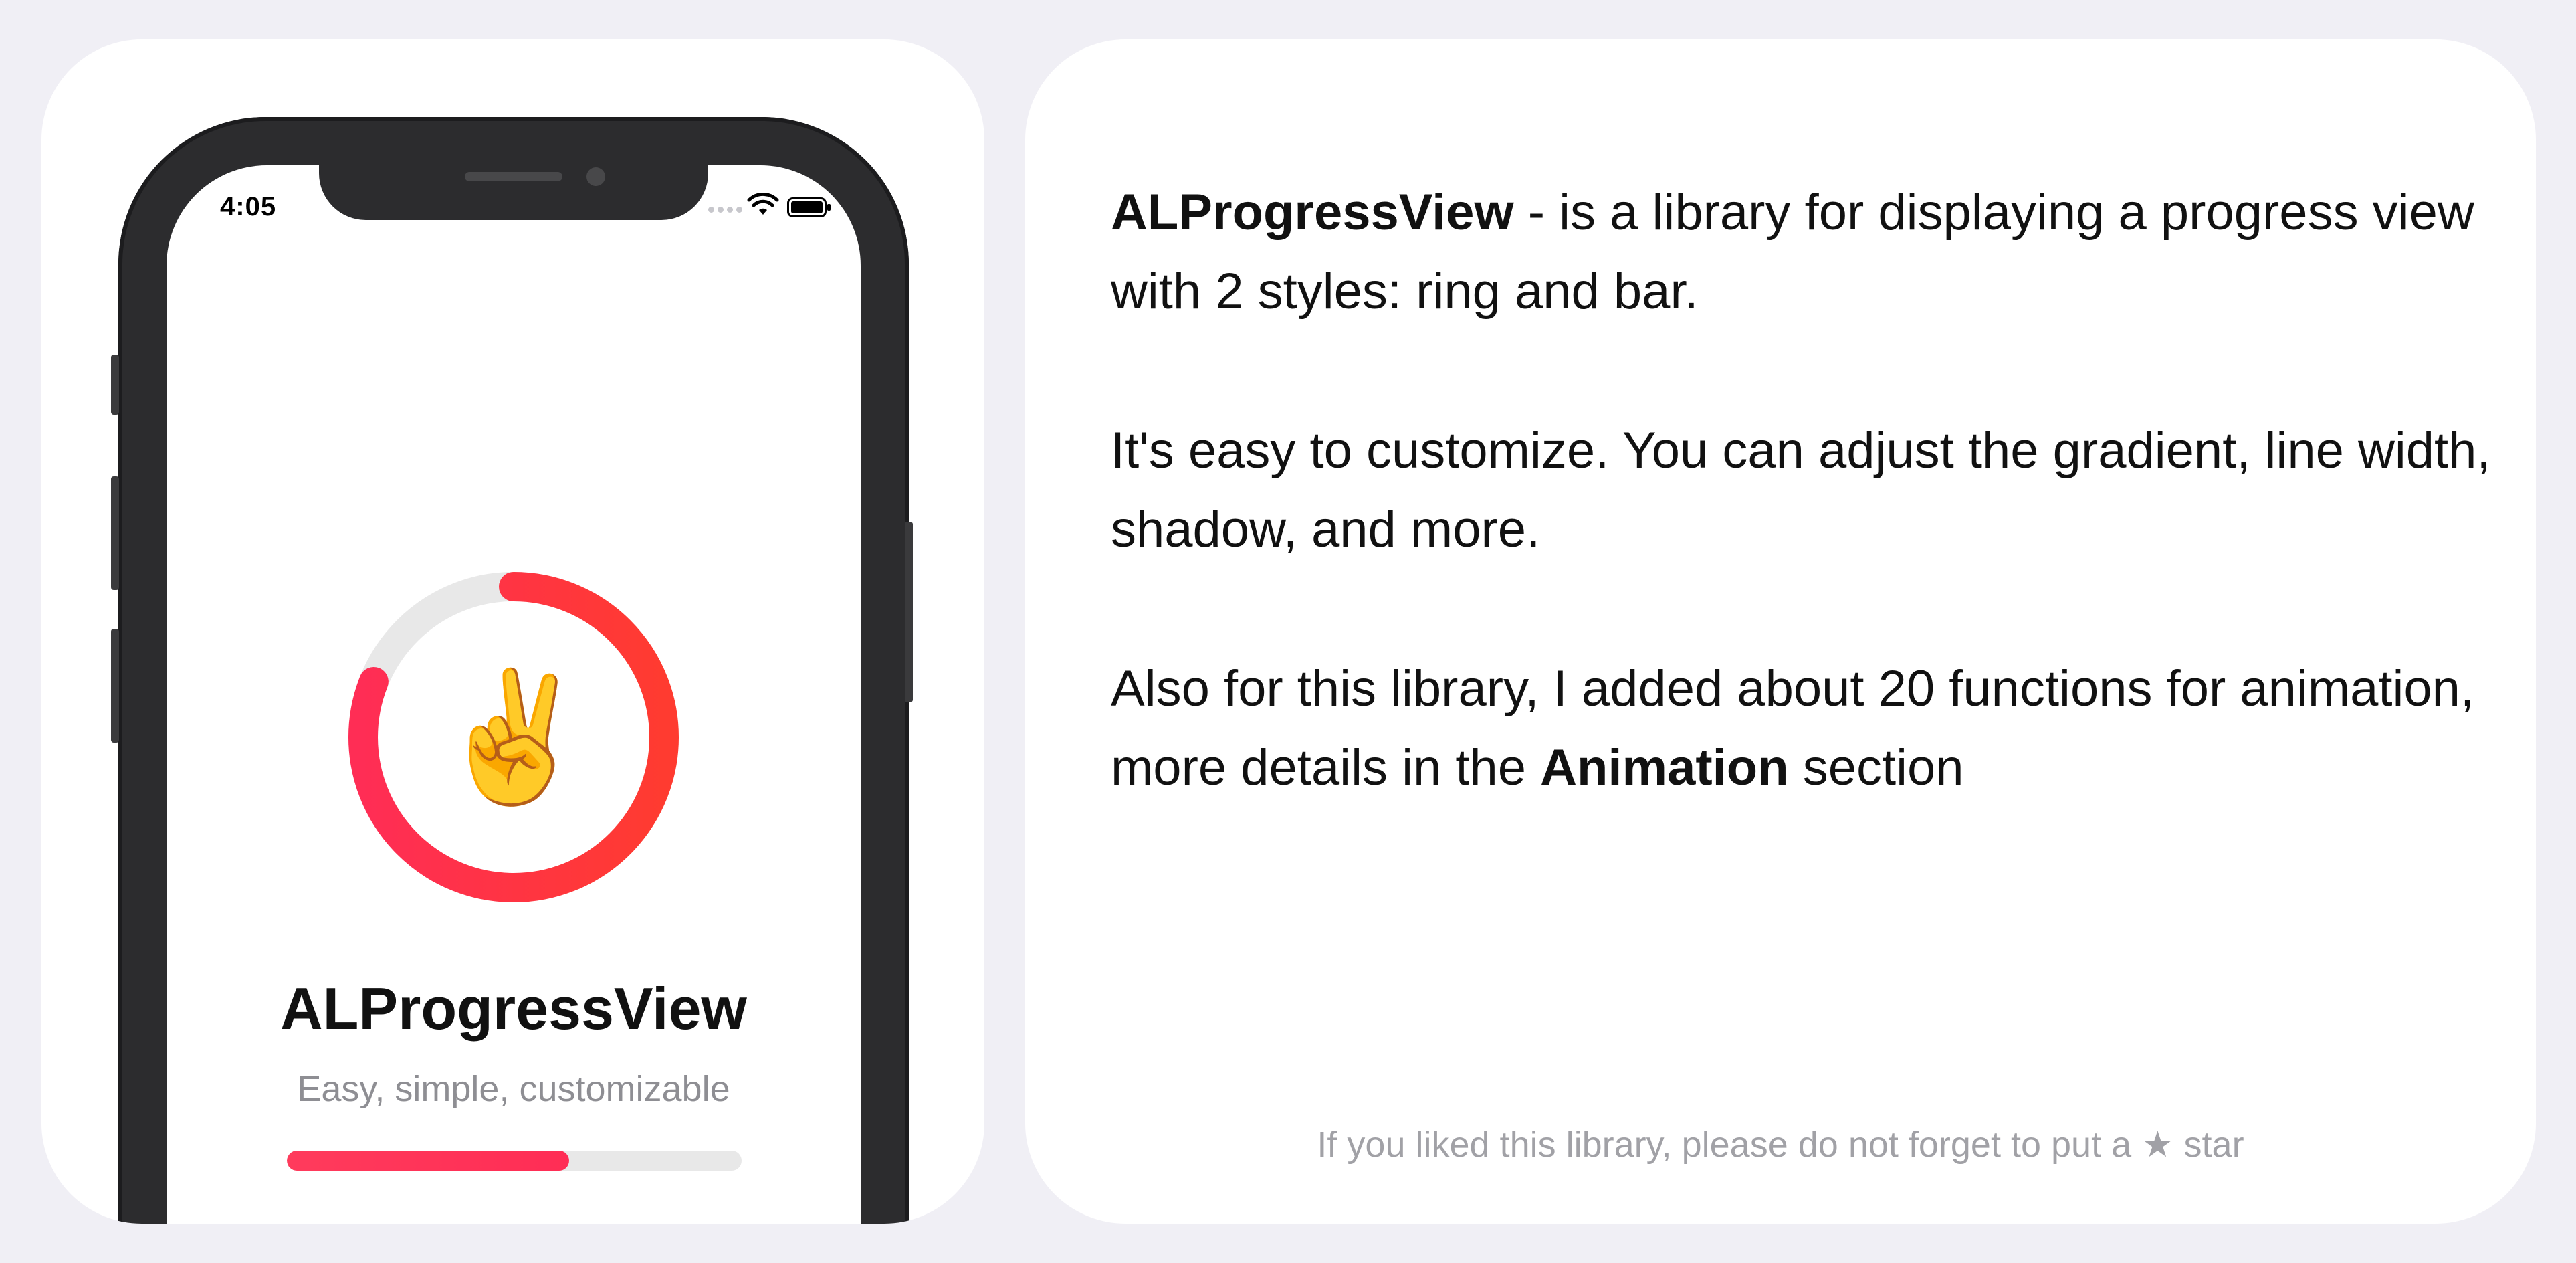 The width and height of the screenshot is (2576, 1263). What do you see at coordinates (115, 533) in the screenshot?
I see `volume-up-button` at bounding box center [115, 533].